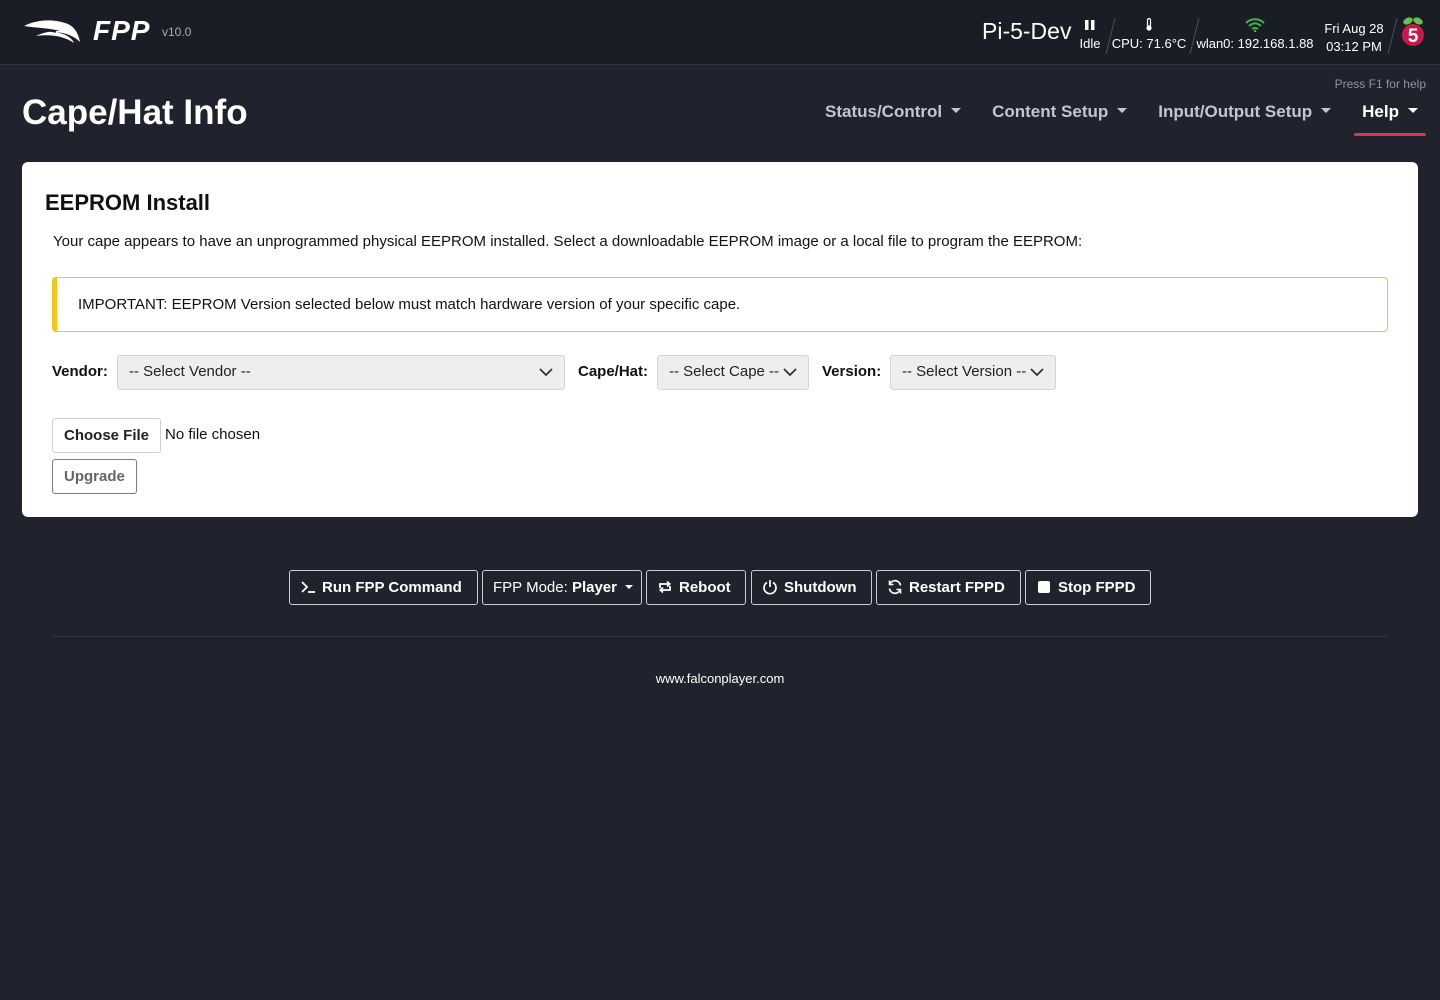 Image resolution: width=1440 pixels, height=1000 pixels. What do you see at coordinates (1354, 38) in the screenshot?
I see `date-time: Fri Aug 28 03:12 PM` at bounding box center [1354, 38].